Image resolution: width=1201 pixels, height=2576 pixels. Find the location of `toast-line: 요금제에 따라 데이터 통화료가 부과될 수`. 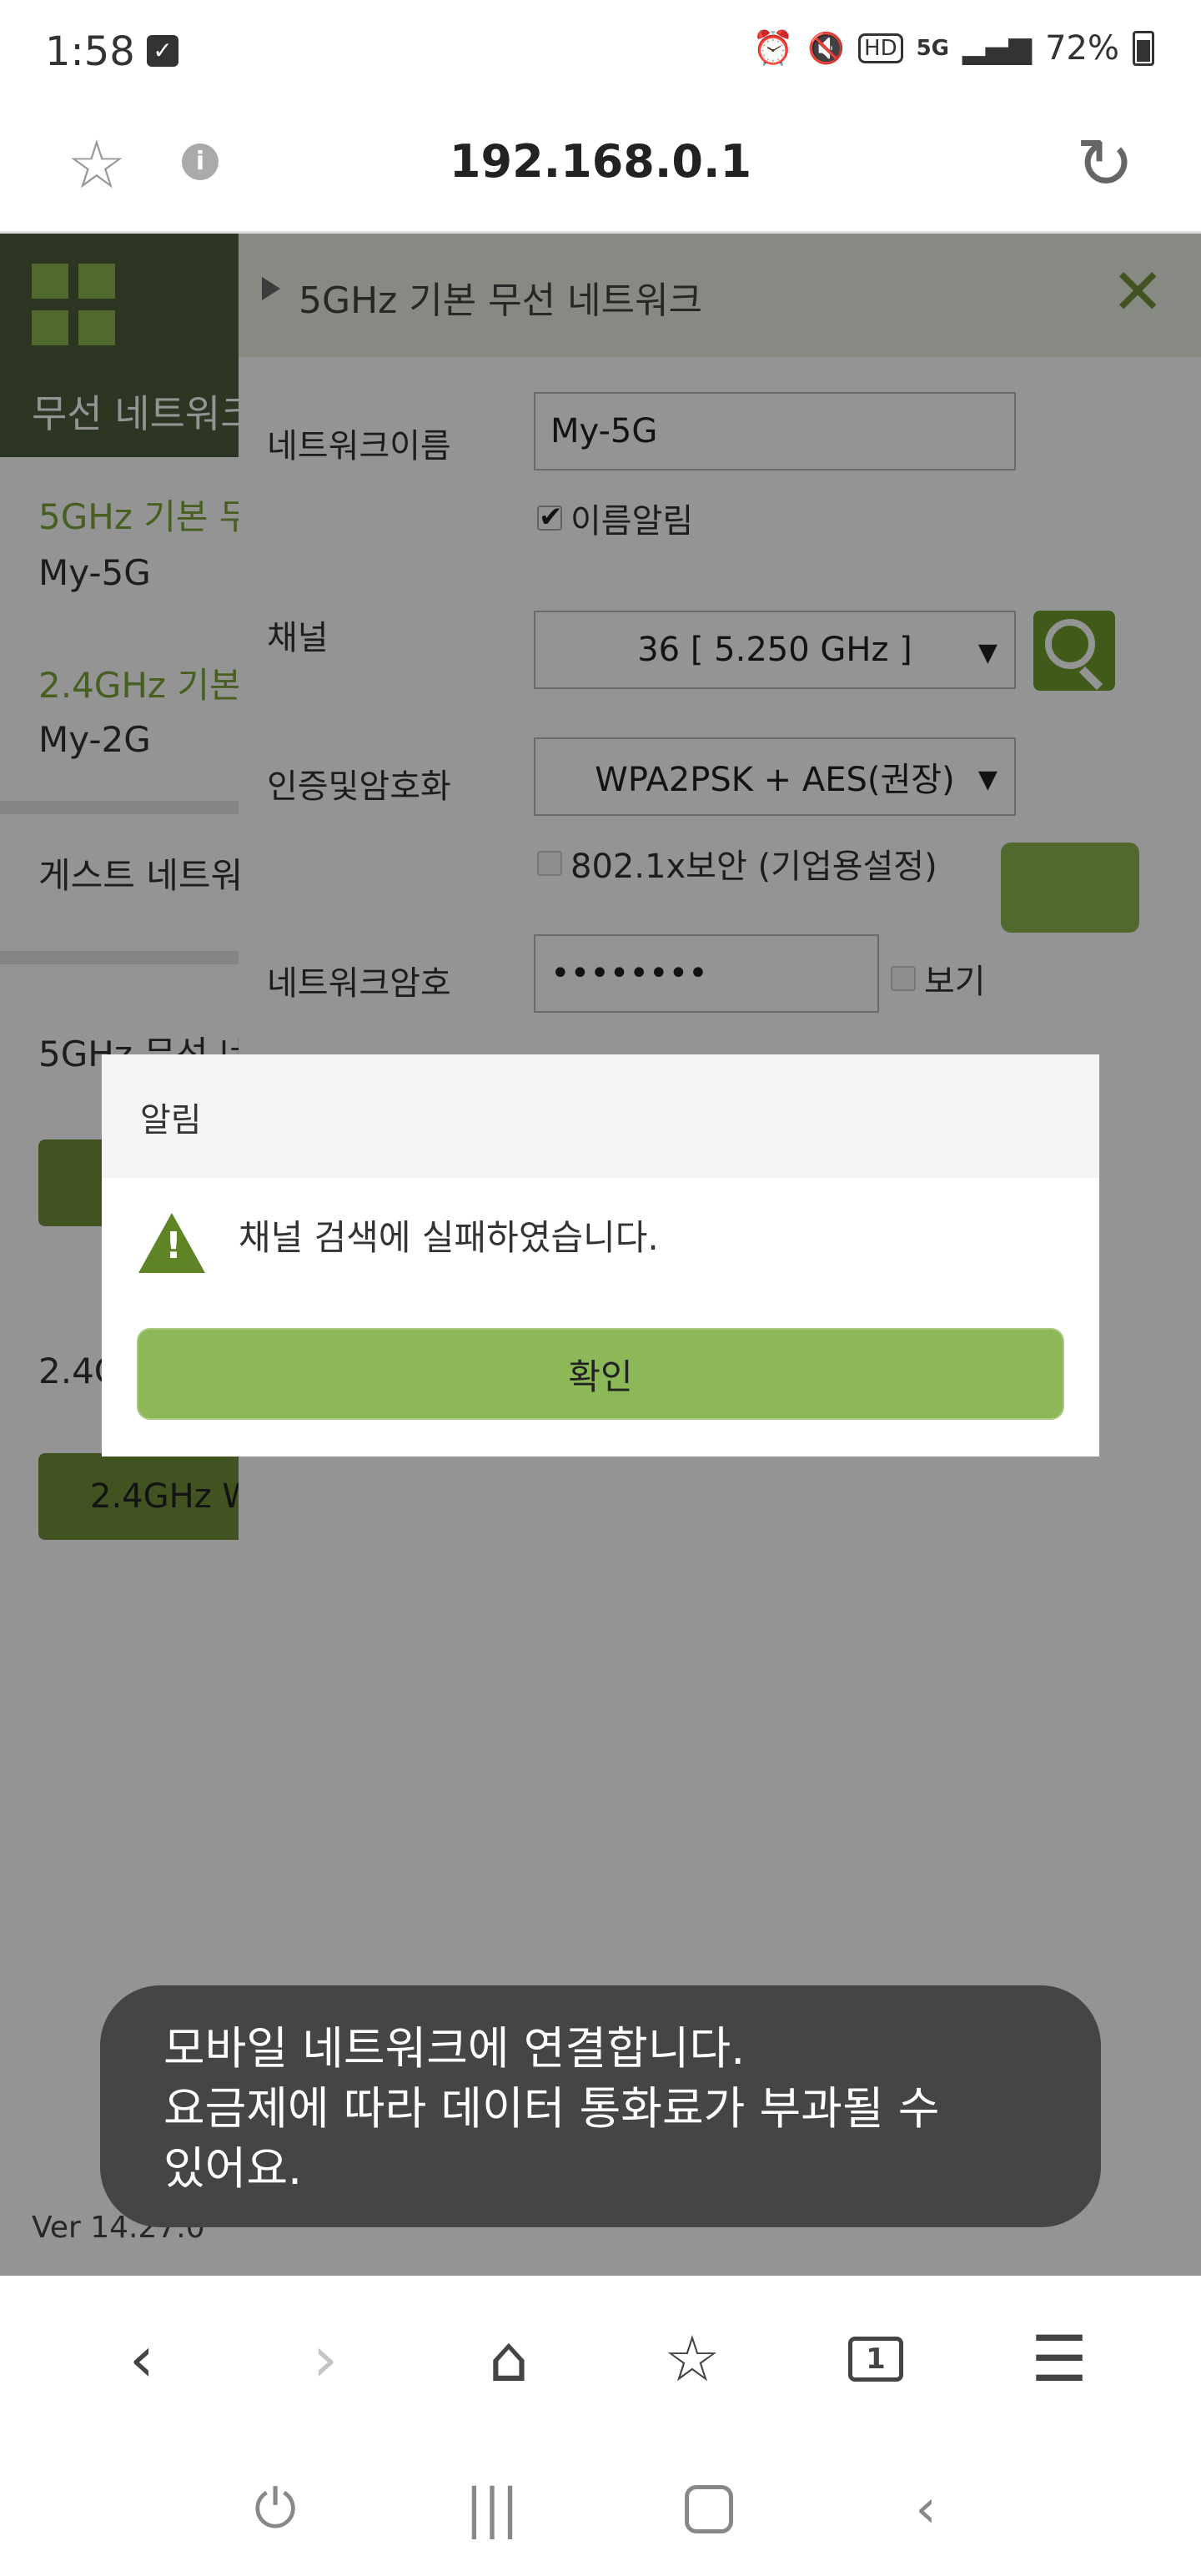

toast-line: 요금제에 따라 데이터 통화료가 부과될 수 is located at coordinates (551, 2108).